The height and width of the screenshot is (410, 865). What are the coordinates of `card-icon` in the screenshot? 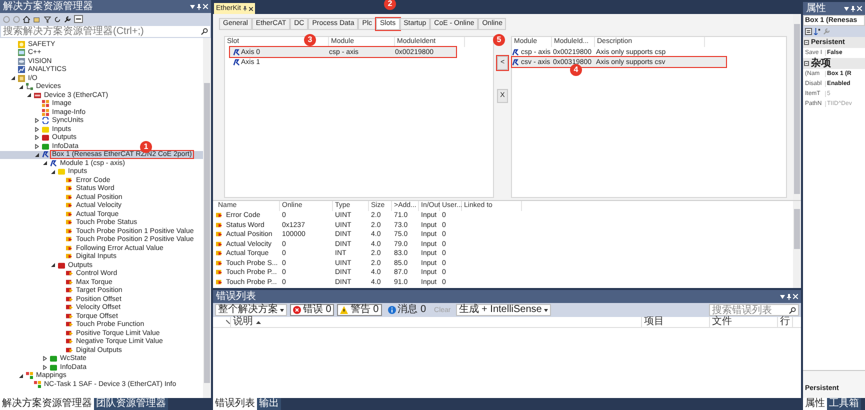 It's located at (37, 95).